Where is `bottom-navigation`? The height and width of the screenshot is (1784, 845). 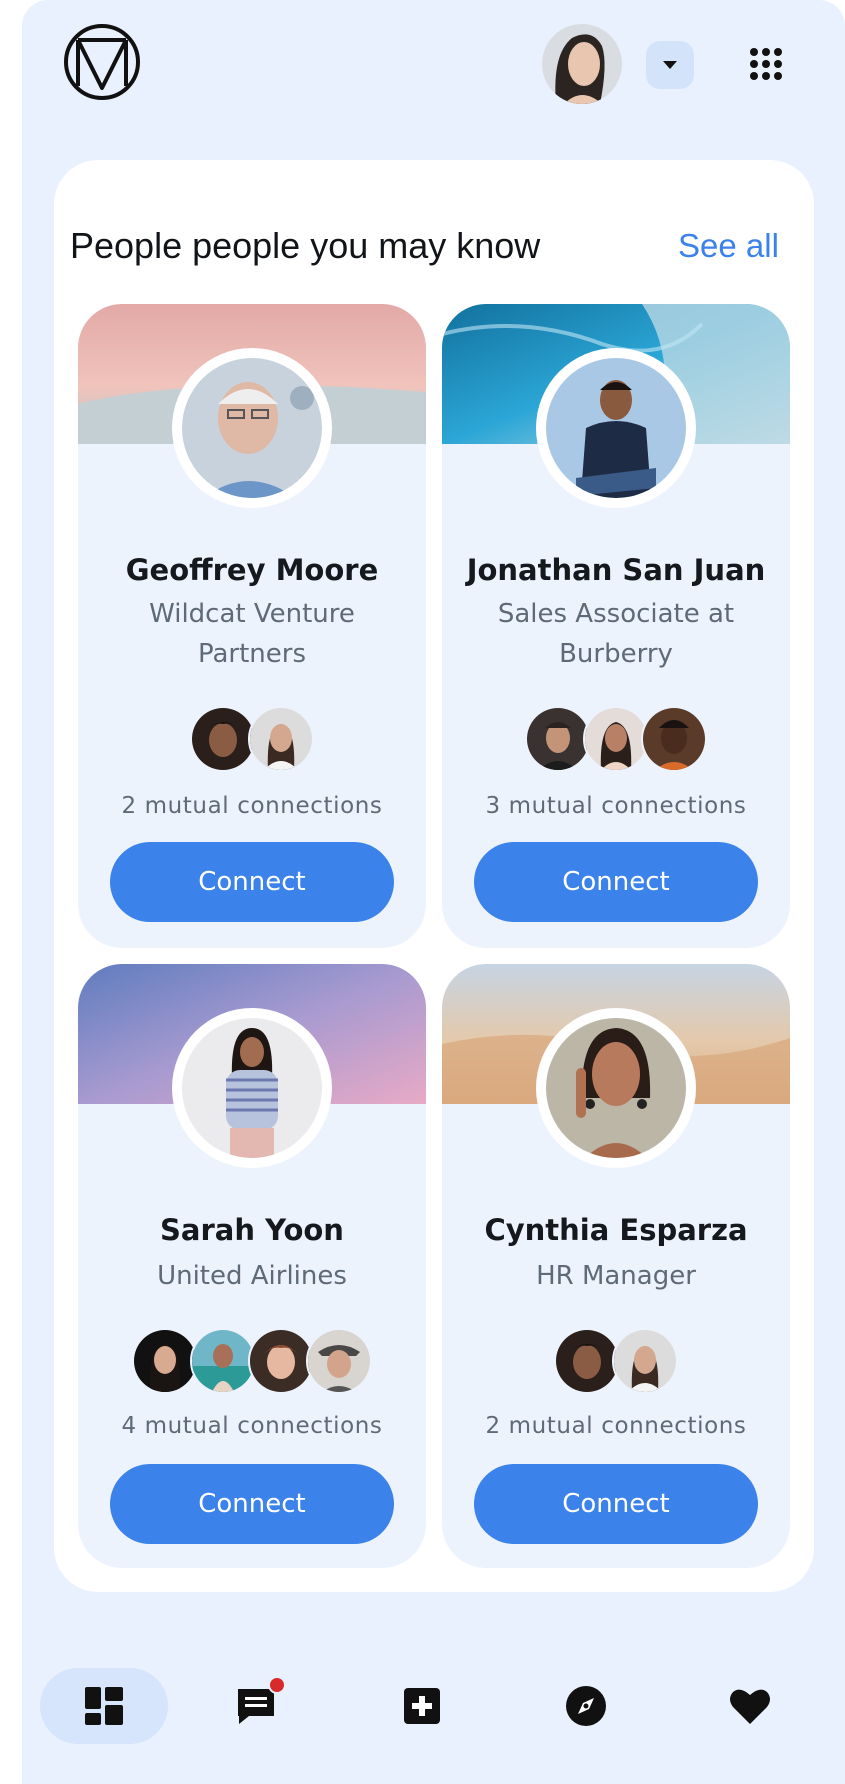
bottom-navigation is located at coordinates (433, 1705).